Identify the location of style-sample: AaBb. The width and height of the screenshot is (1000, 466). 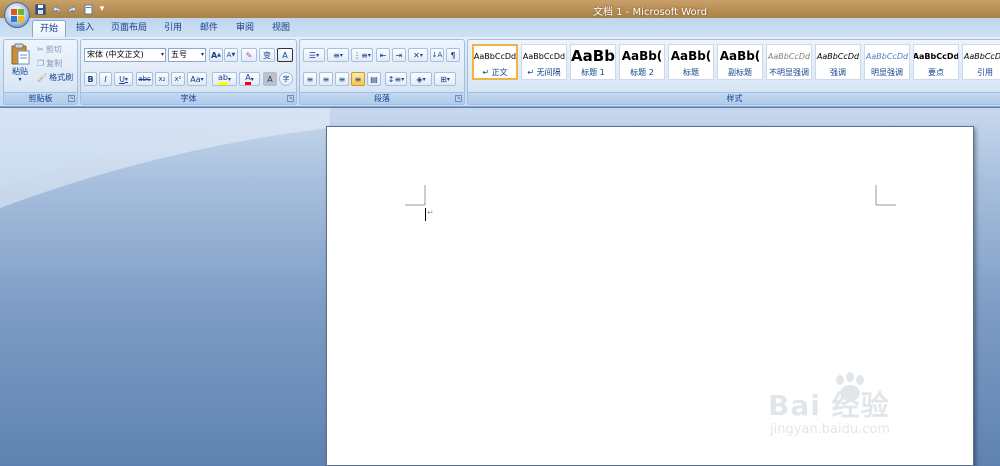
(593, 56).